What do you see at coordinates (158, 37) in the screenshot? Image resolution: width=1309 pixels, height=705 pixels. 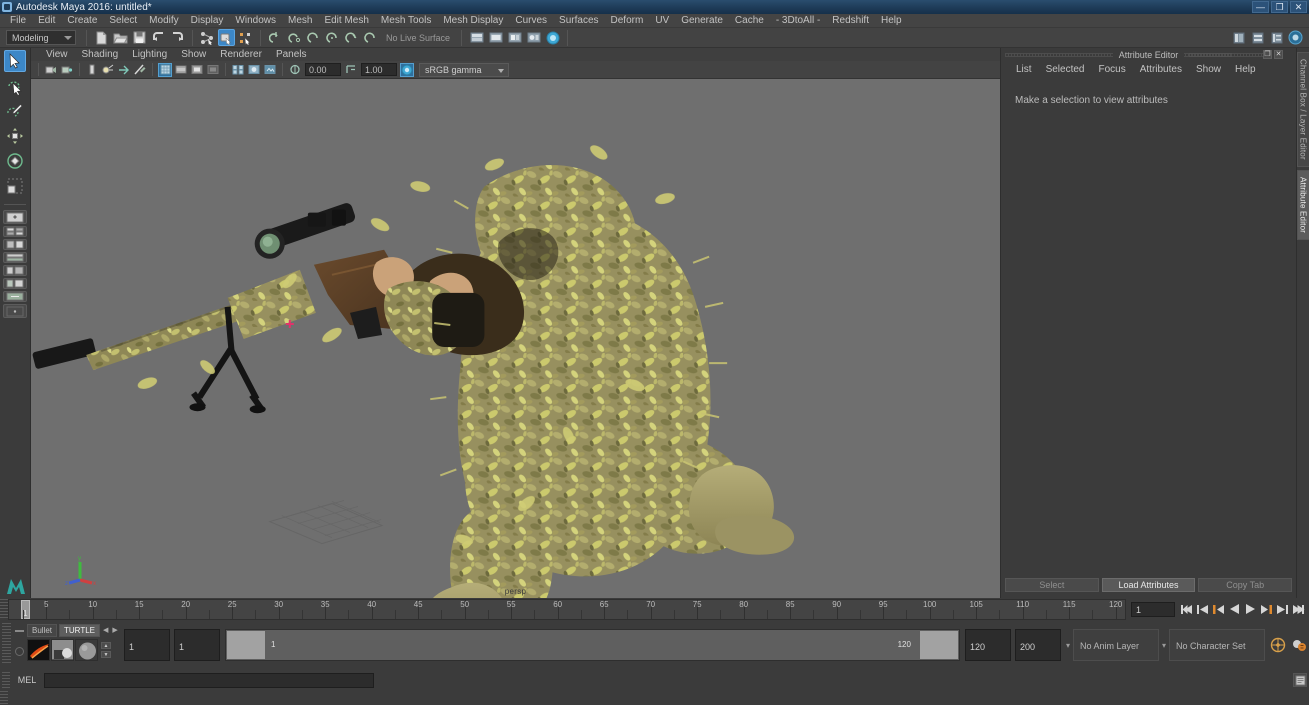 I see `undo-icon` at bounding box center [158, 37].